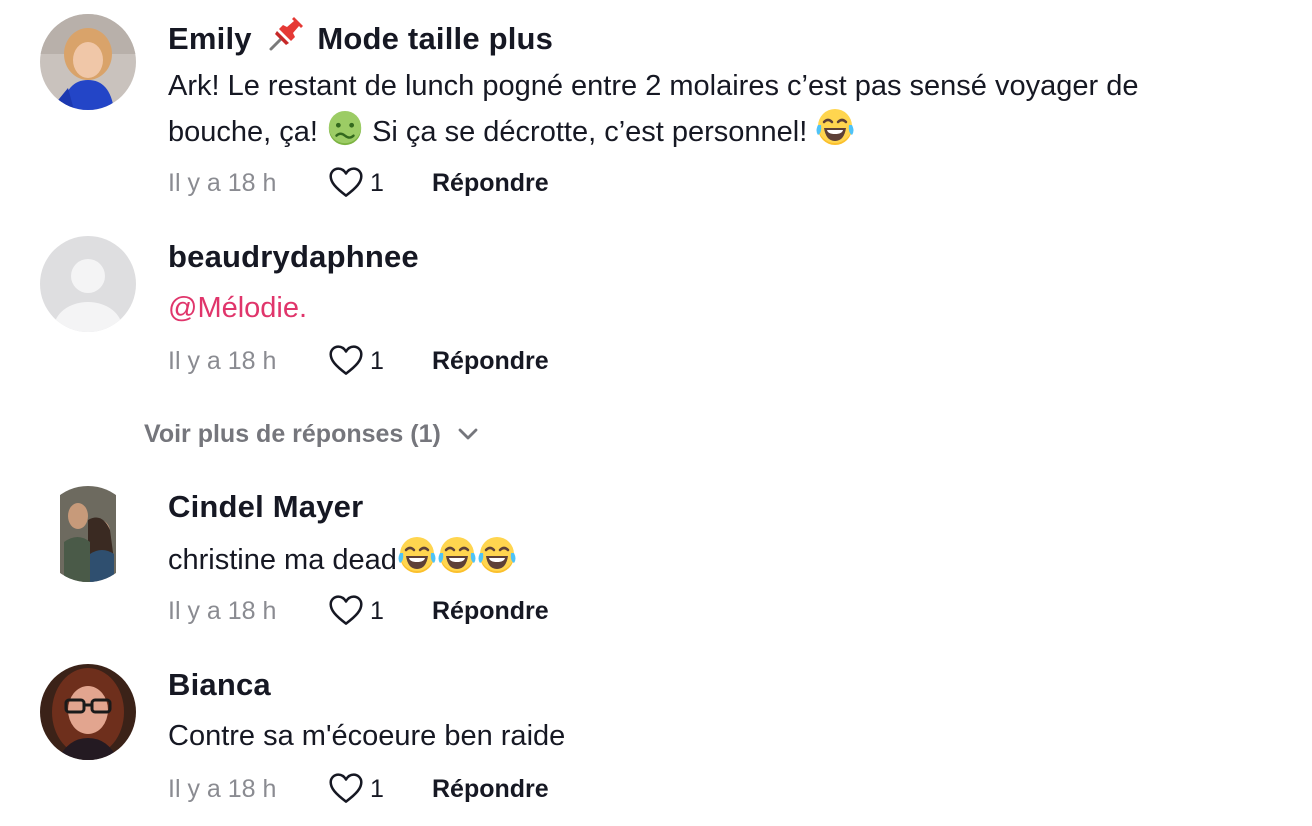 This screenshot has height=826, width=1312. I want to click on comment-username: beaudrydaphnee, so click(293, 257).